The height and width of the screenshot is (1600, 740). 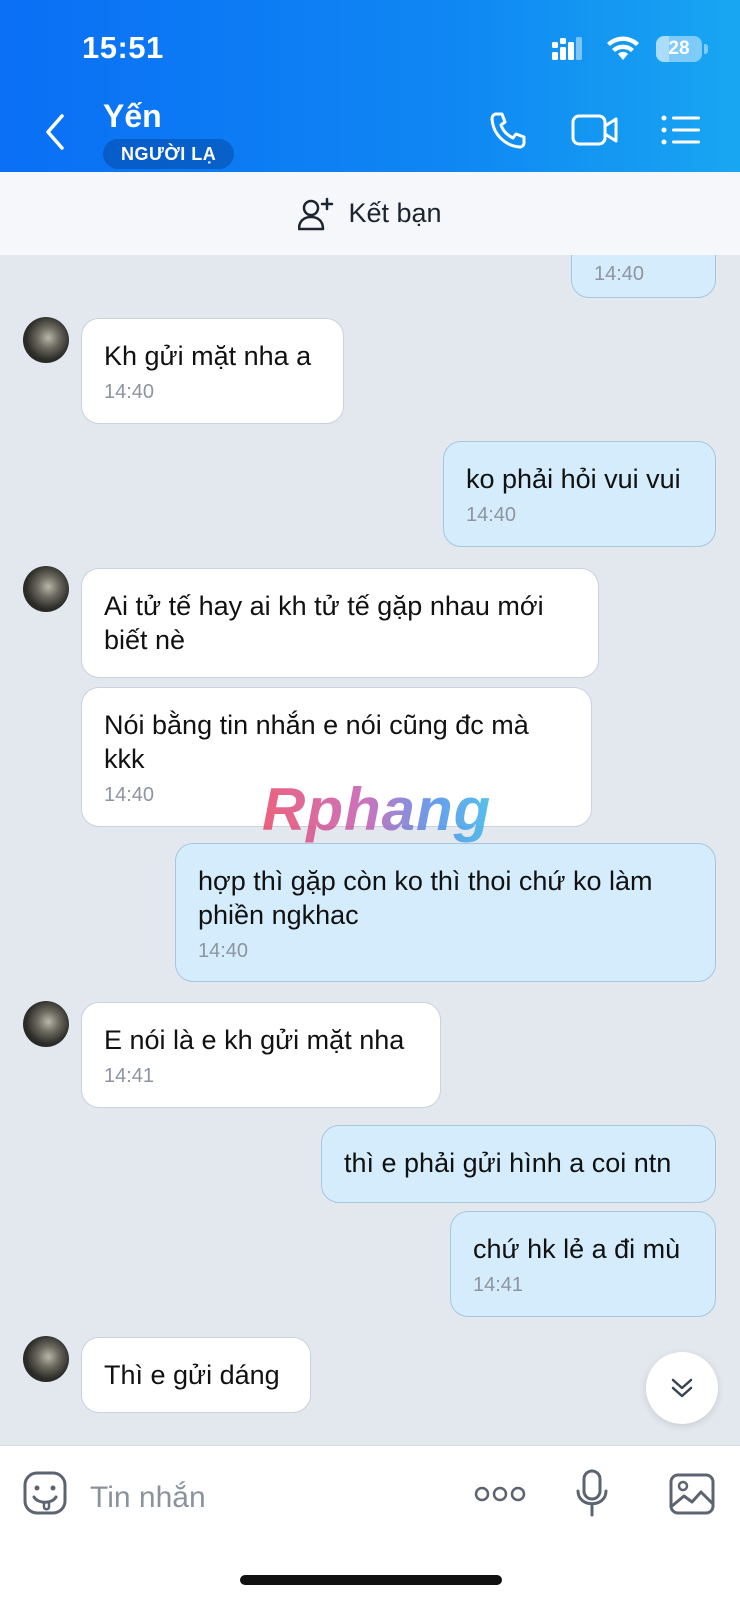 I want to click on message-bubble-incoming: Thì e gửi dáng, so click(x=196, y=1375).